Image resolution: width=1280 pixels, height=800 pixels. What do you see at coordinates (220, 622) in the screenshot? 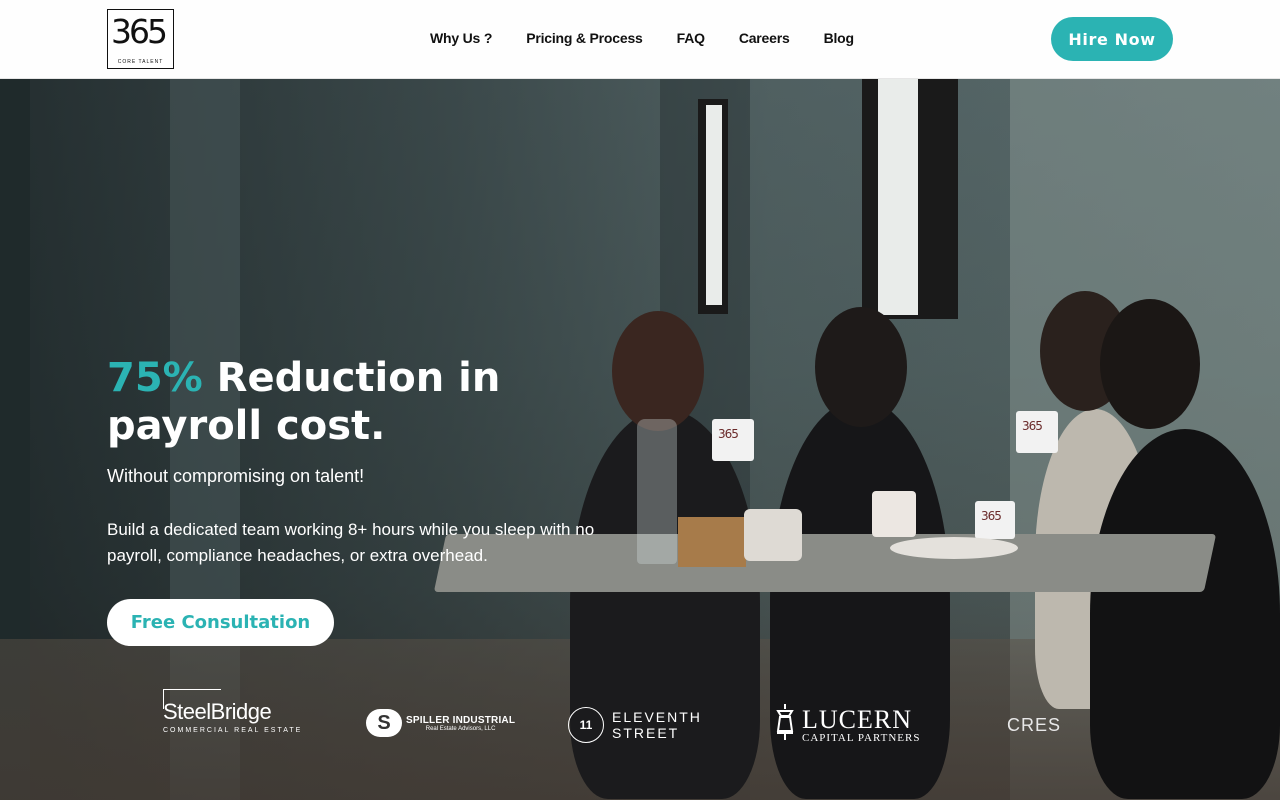
I see `free-consultation-button: Free Consultation` at bounding box center [220, 622].